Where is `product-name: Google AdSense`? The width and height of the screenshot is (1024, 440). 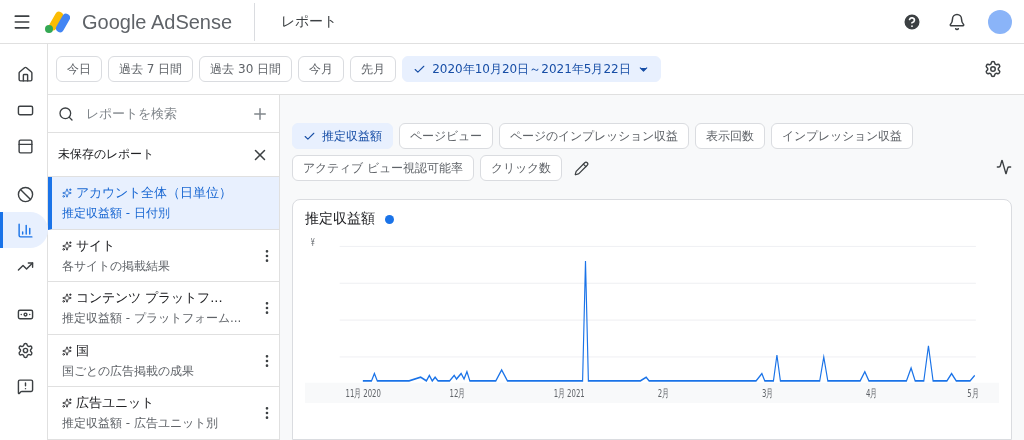
product-name: Google AdSense is located at coordinates (169, 21).